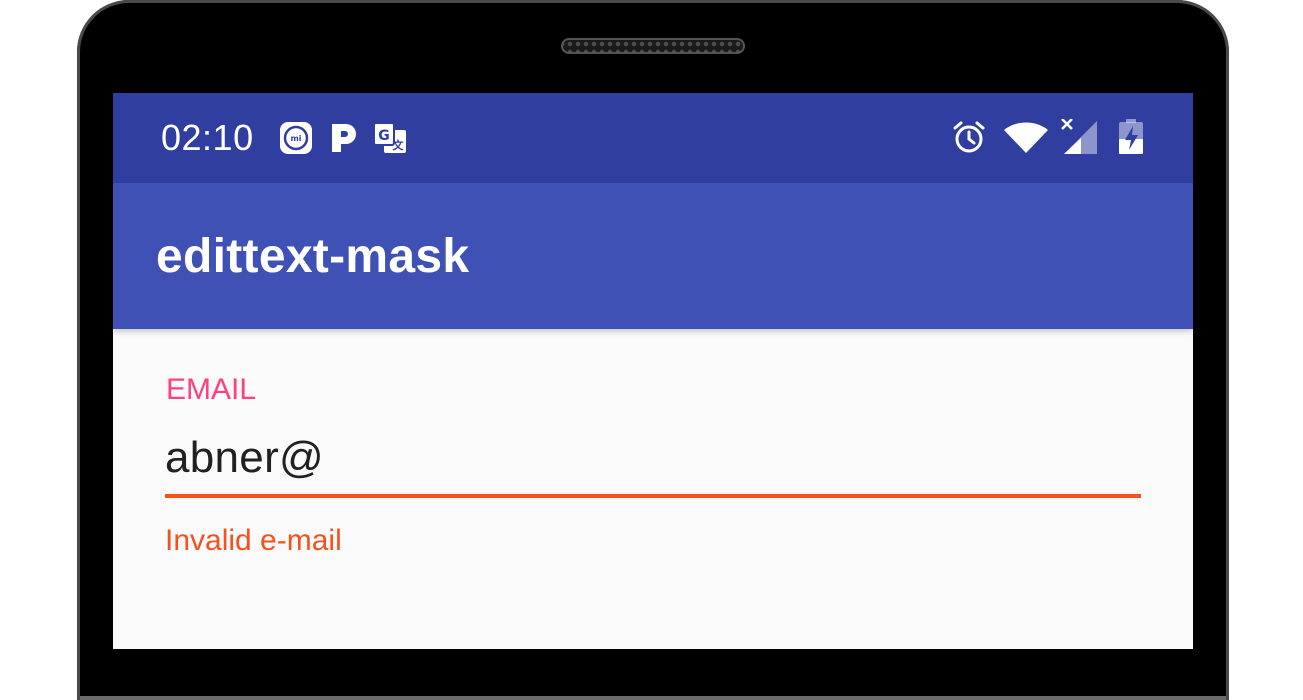 The height and width of the screenshot is (700, 1303). Describe the element at coordinates (313, 256) in the screenshot. I see `app-title: edittext-mask` at that location.